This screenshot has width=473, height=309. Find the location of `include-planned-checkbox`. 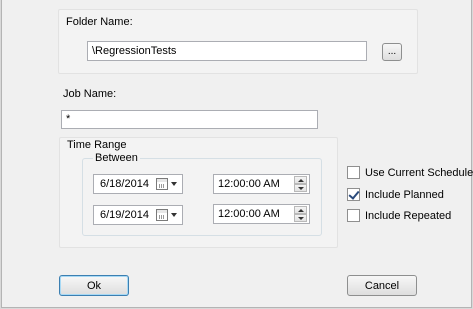

include-planned-checkbox is located at coordinates (353, 194).